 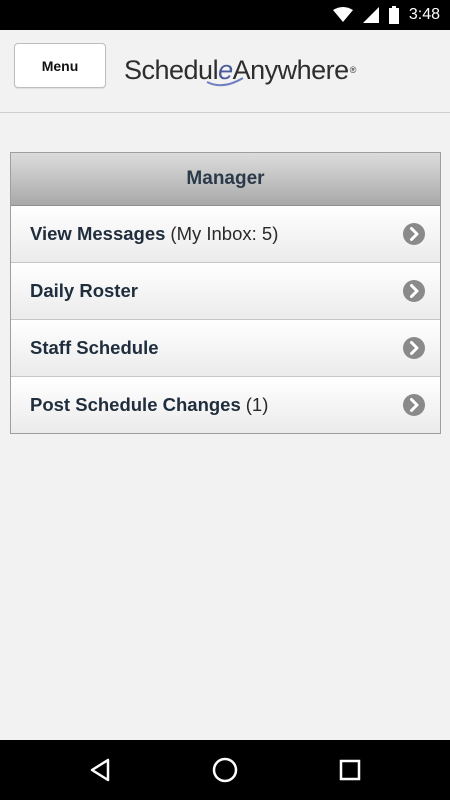 What do you see at coordinates (101, 770) in the screenshot?
I see `back-icon` at bounding box center [101, 770].